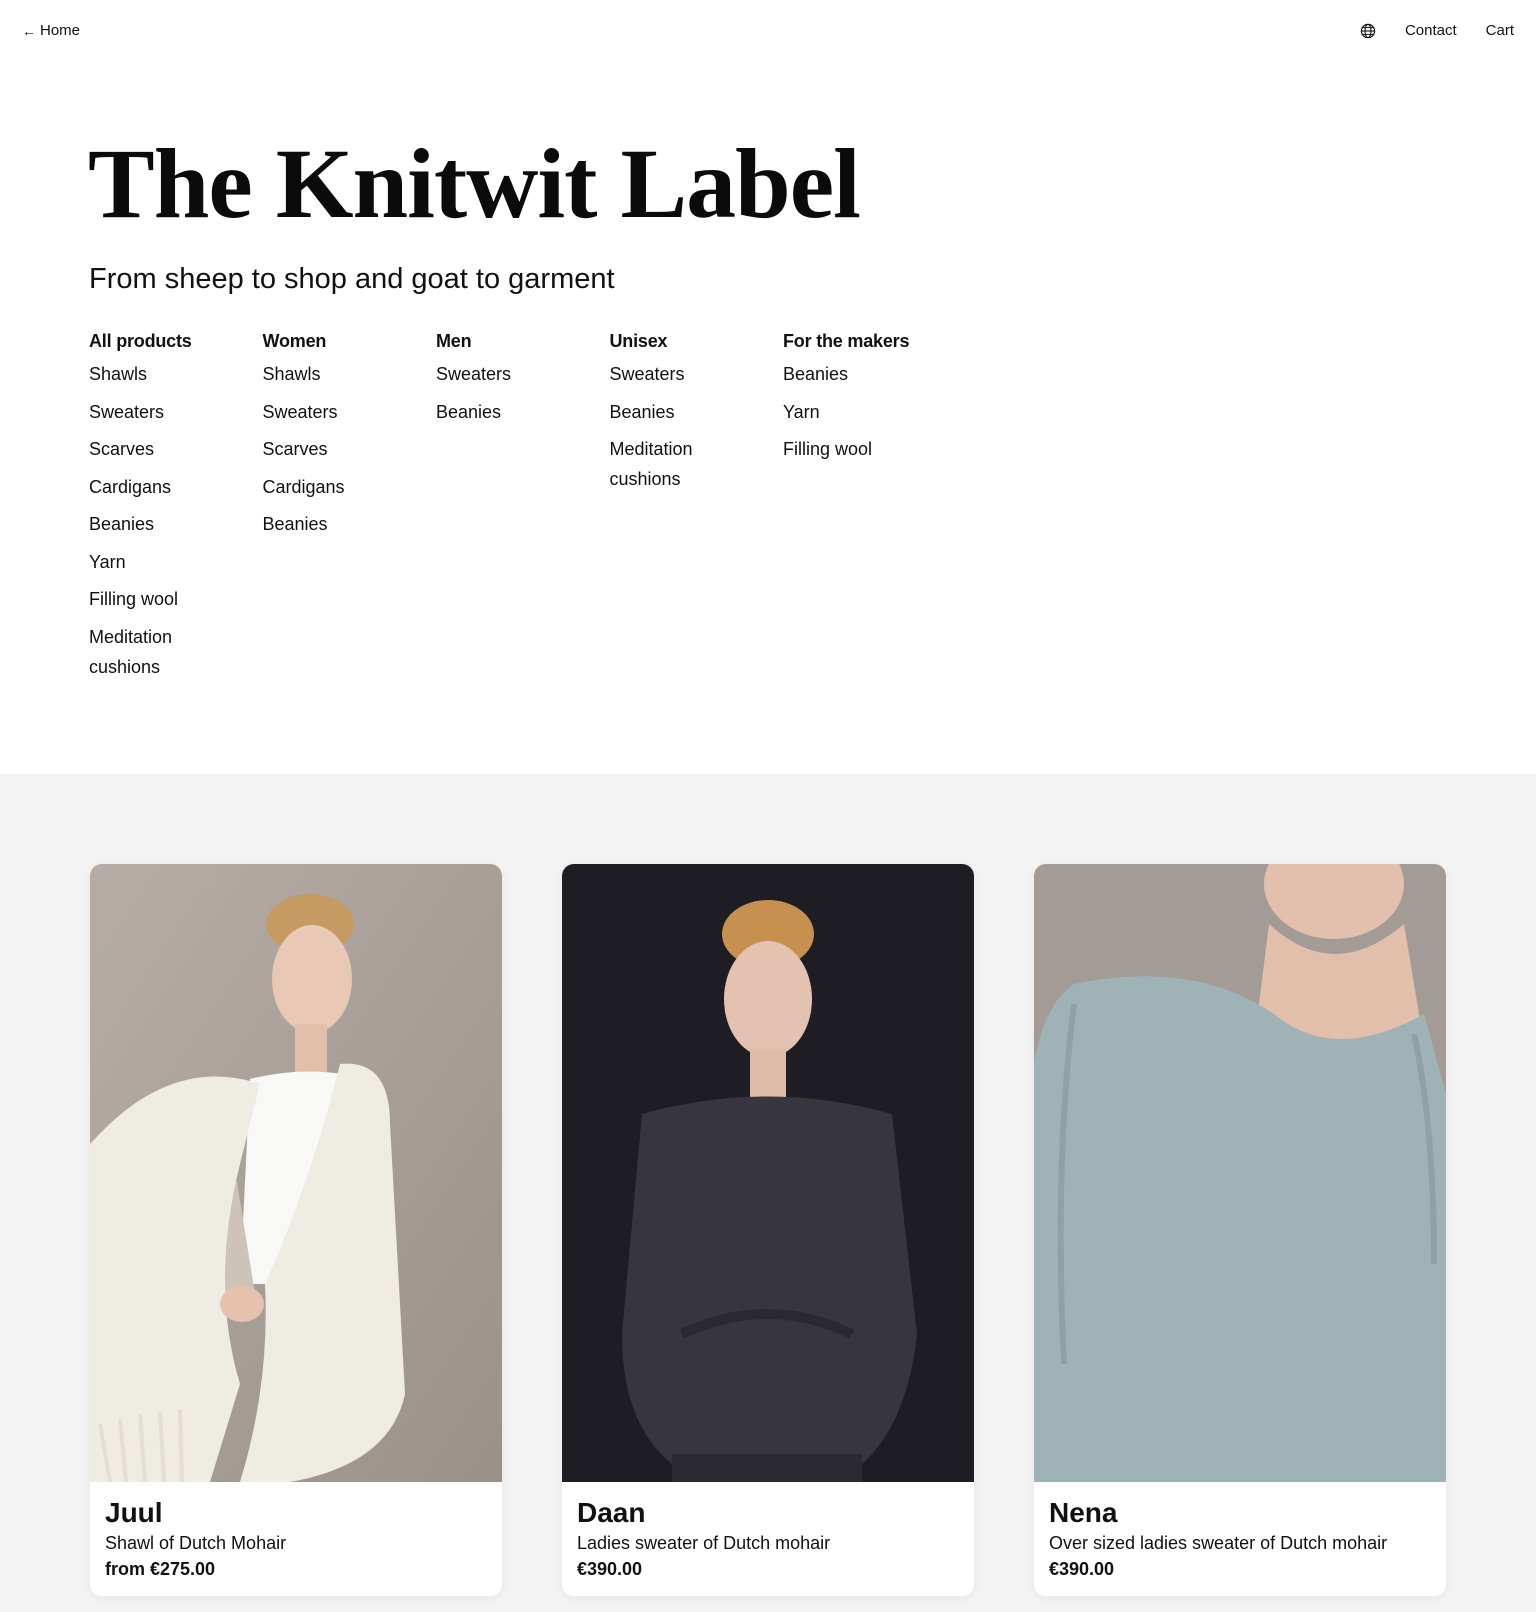 This screenshot has width=1536, height=1612. What do you see at coordinates (474, 183) in the screenshot?
I see `page-title: The Knitwit Label` at bounding box center [474, 183].